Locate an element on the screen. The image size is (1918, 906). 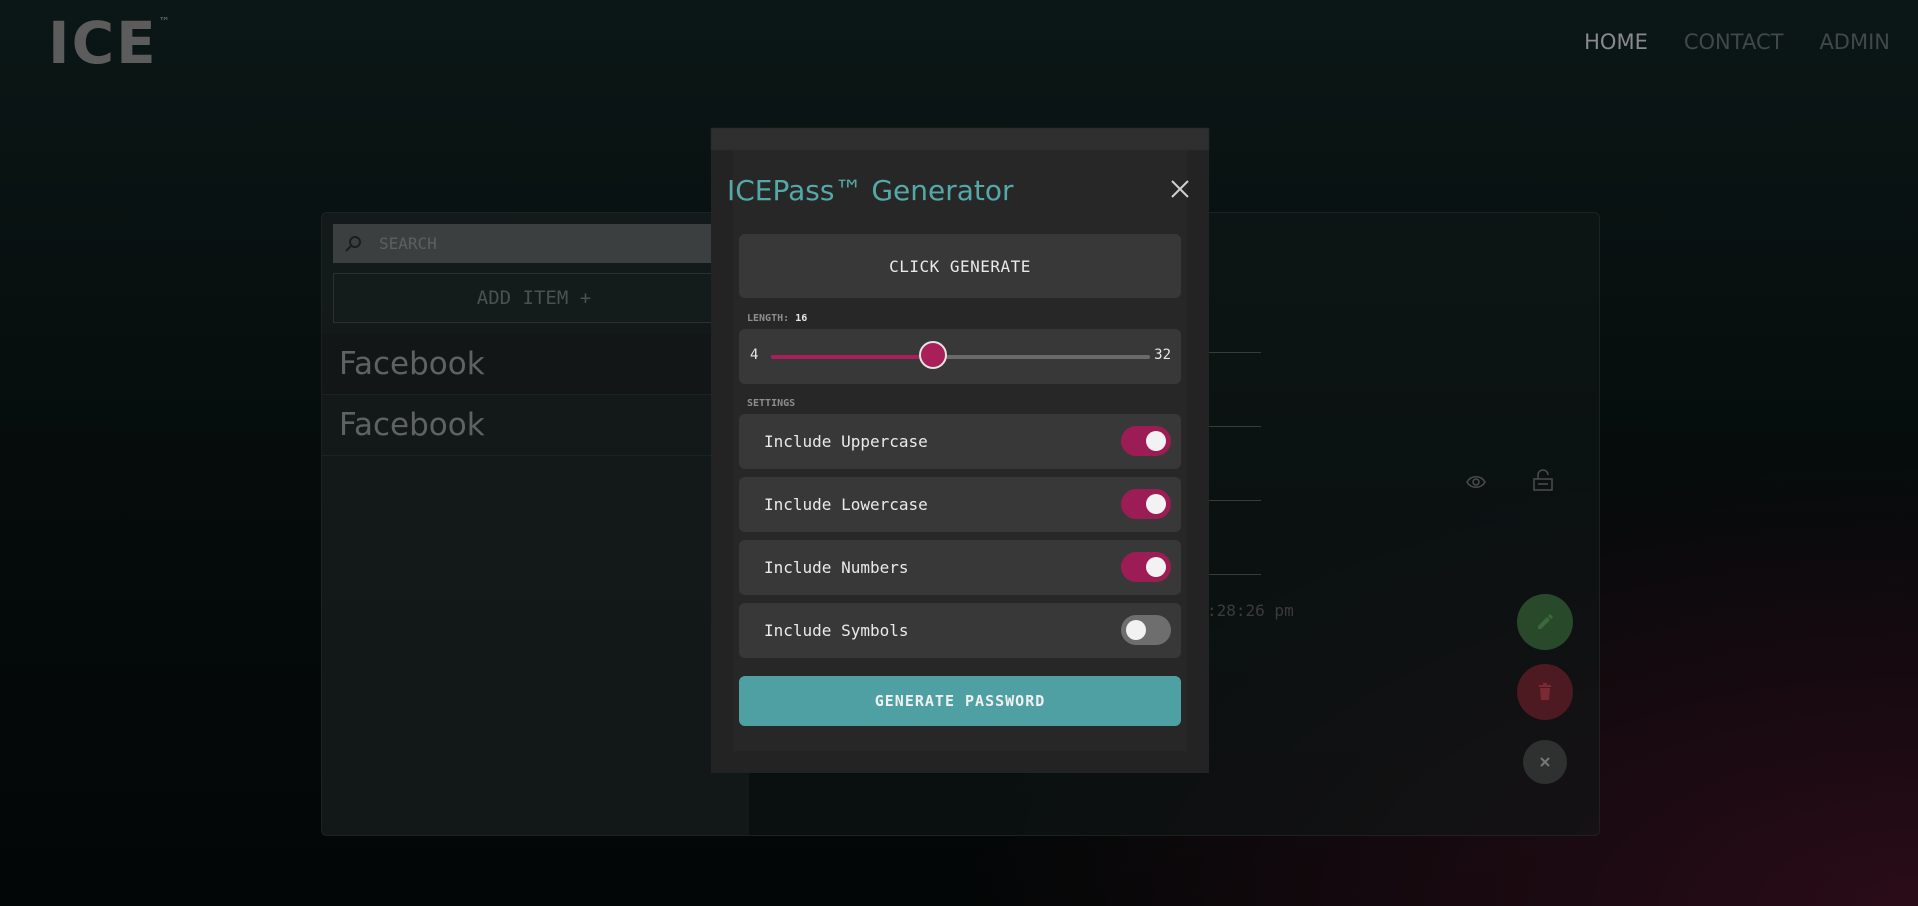
slider-fill is located at coordinates (852, 357).